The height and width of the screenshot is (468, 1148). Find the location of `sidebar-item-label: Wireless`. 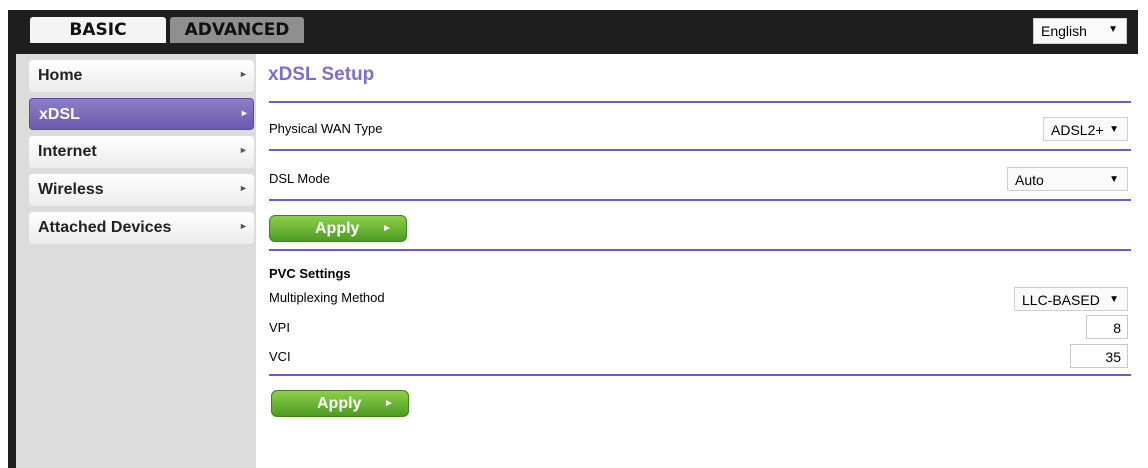

sidebar-item-label: Wireless is located at coordinates (71, 189).